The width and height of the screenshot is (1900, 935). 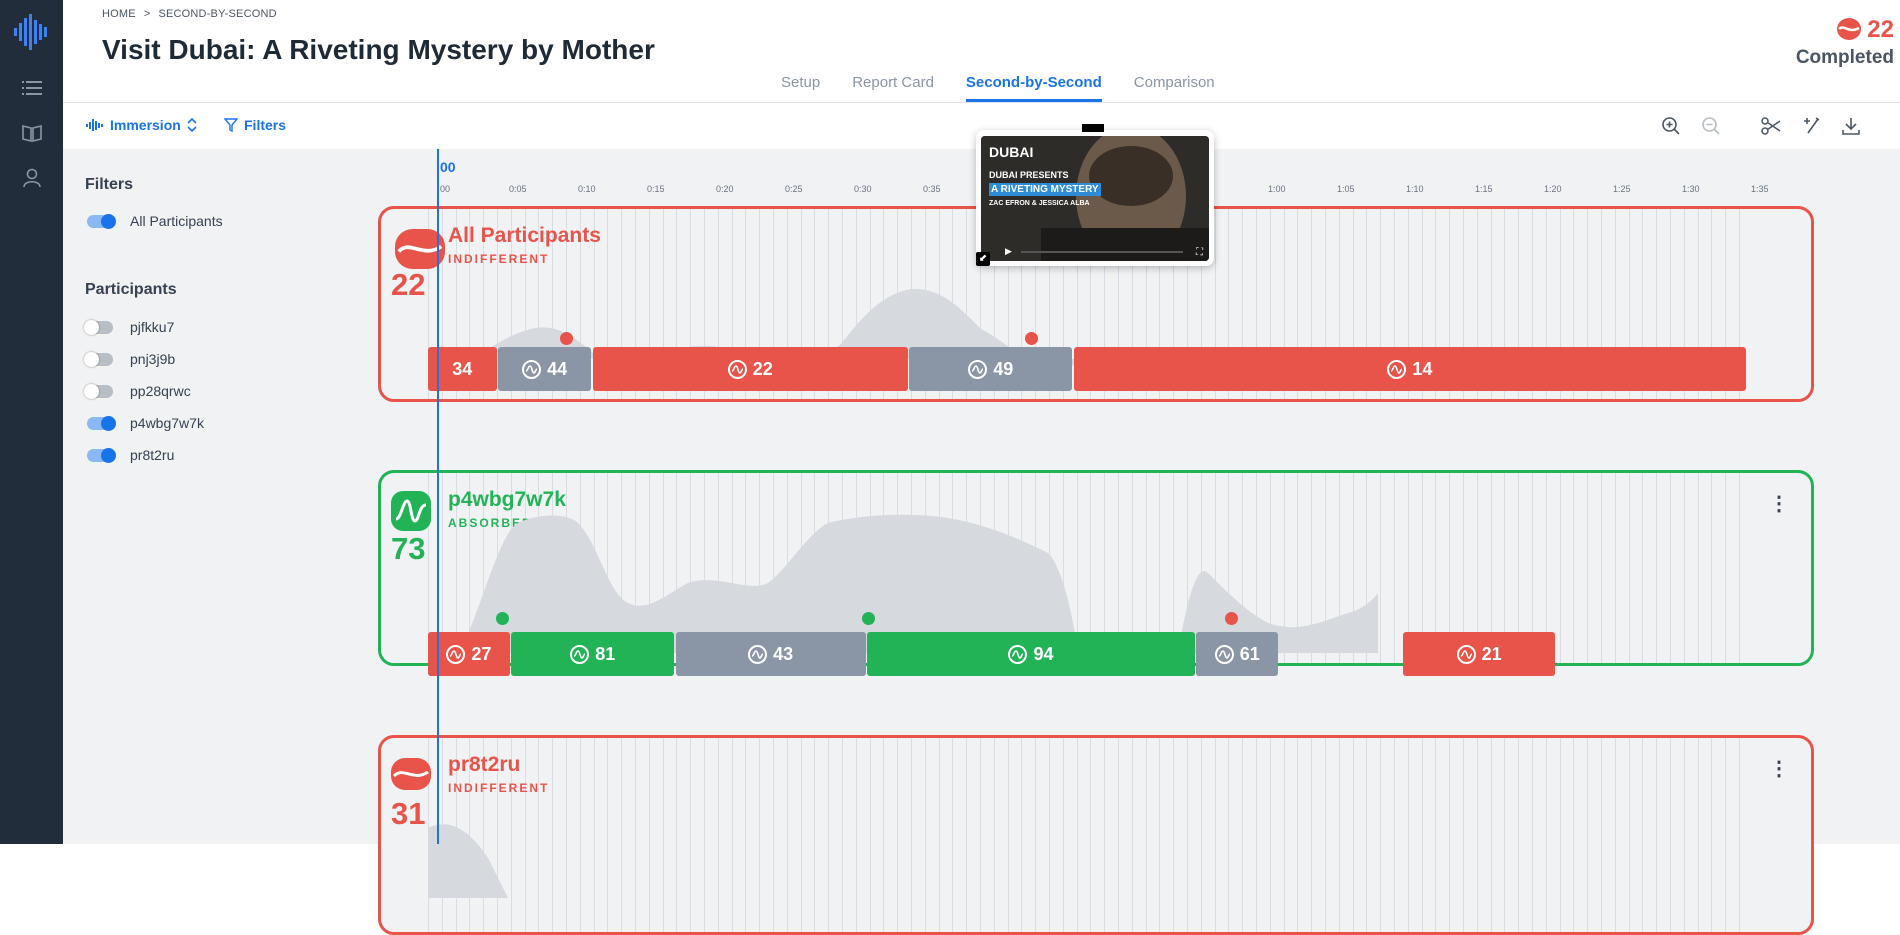 What do you see at coordinates (101, 423) in the screenshot?
I see `participant-toggle-p4wbg7w7k` at bounding box center [101, 423].